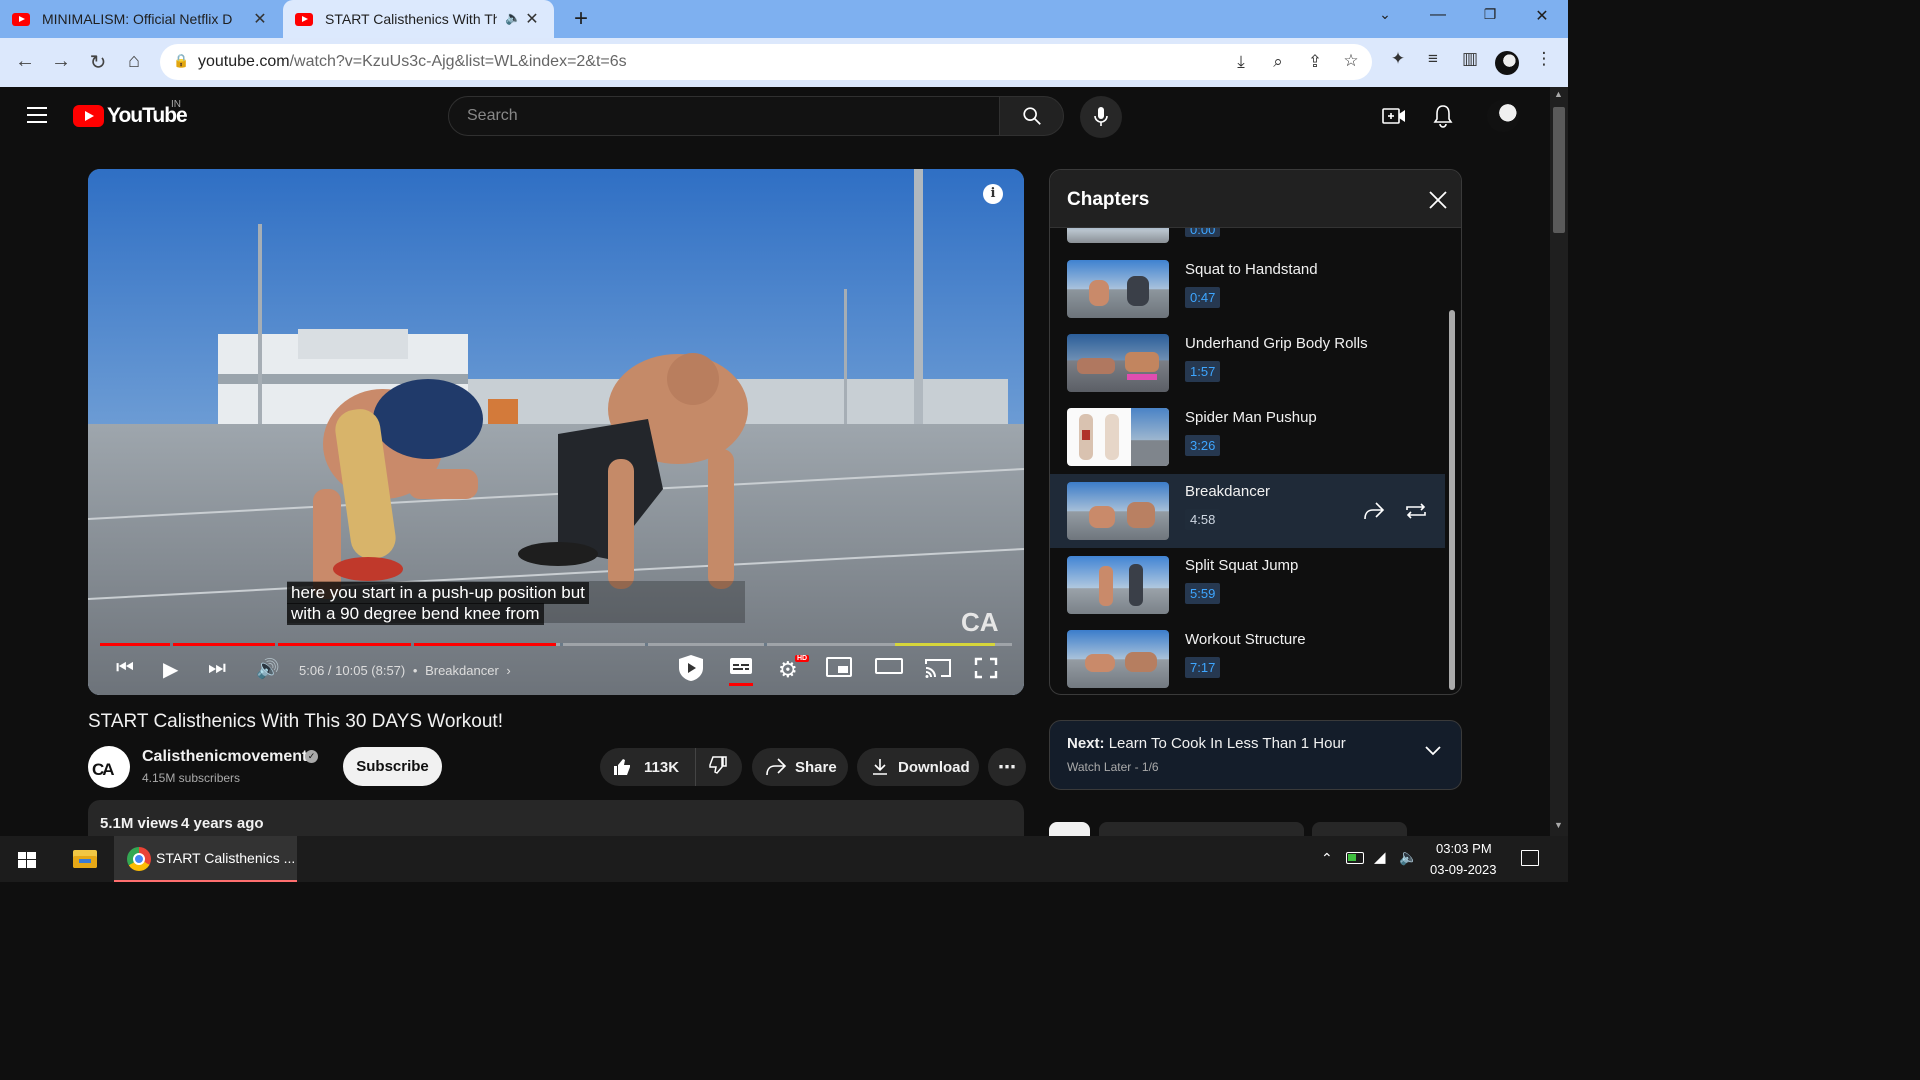 The height and width of the screenshot is (1080, 1920). I want to click on lock-icon: 🔒, so click(181, 61).